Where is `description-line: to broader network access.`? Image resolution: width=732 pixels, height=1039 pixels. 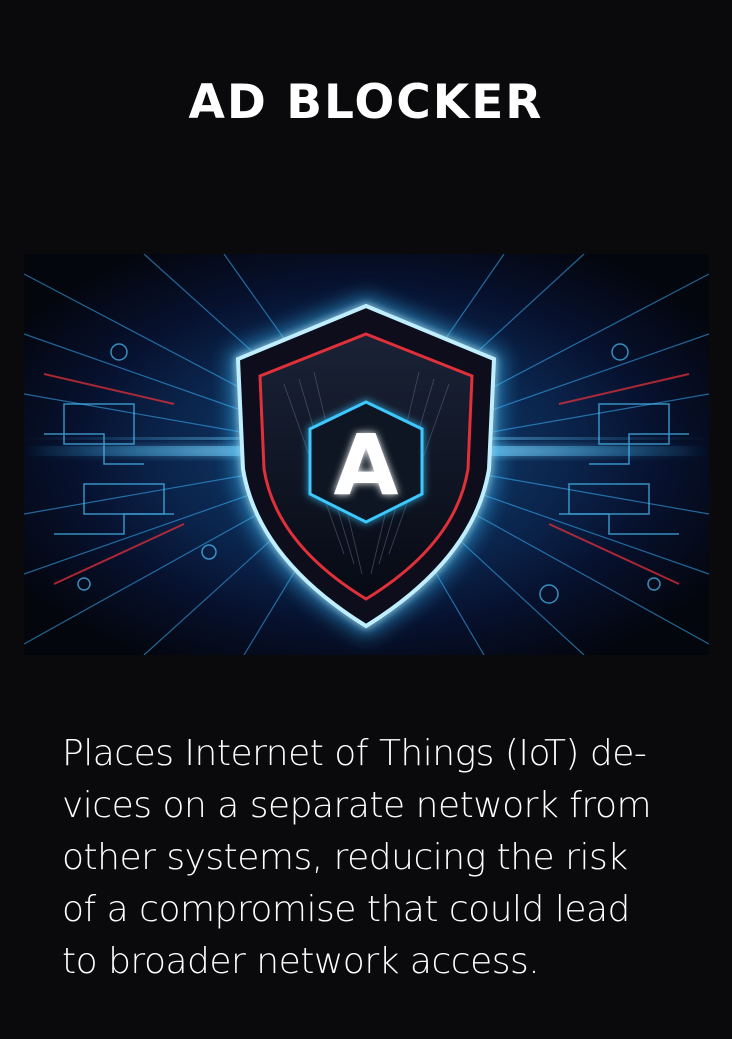 description-line: to broader network access. is located at coordinates (301, 961).